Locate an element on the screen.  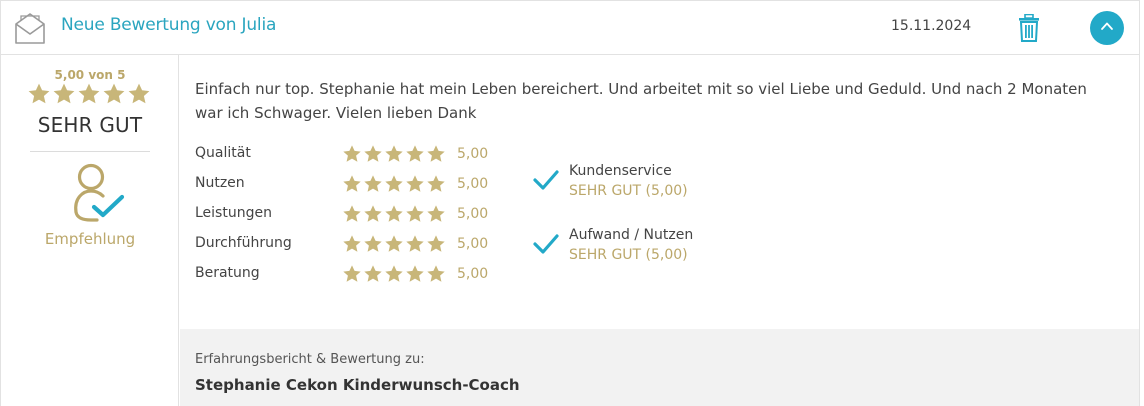
rating-row-nutzen: Nutzen 5,00 is located at coordinates (355, 188).